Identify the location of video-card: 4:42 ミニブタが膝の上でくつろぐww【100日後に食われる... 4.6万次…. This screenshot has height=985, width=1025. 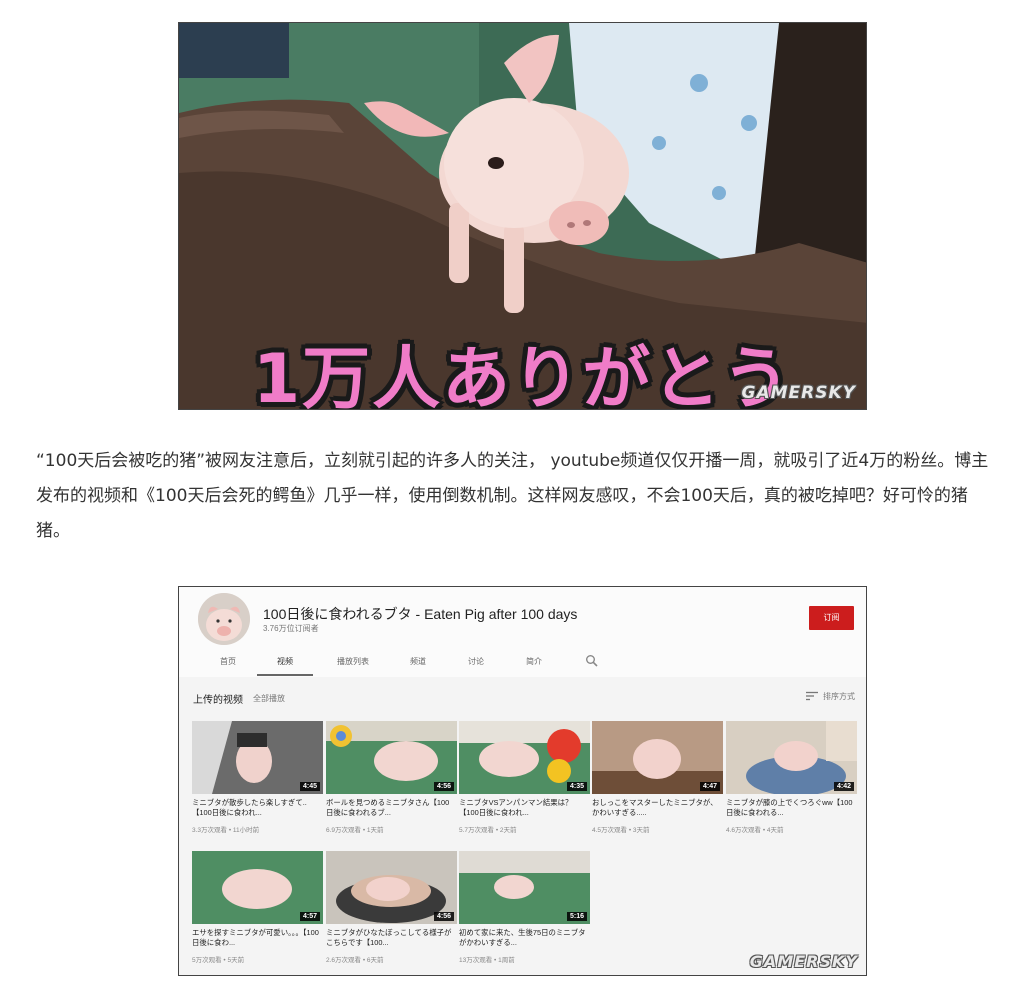
(791, 783).